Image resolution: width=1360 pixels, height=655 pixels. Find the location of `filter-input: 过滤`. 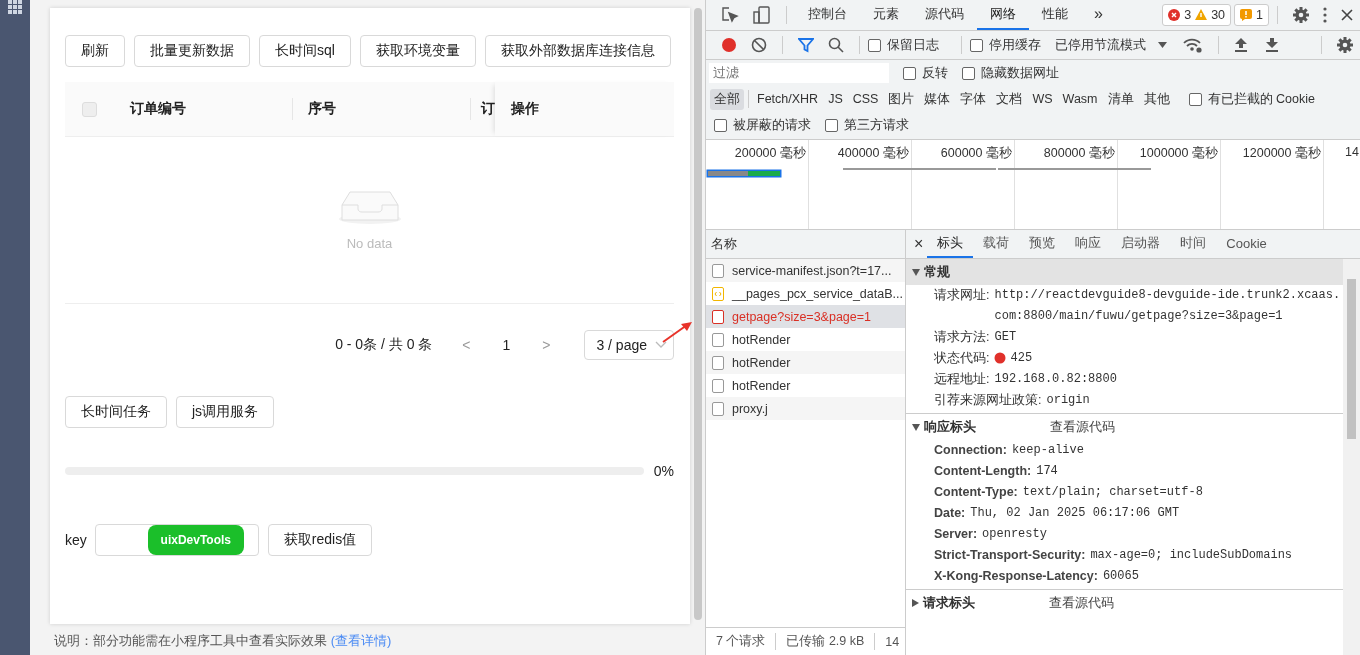

filter-input: 过滤 is located at coordinates (799, 73).